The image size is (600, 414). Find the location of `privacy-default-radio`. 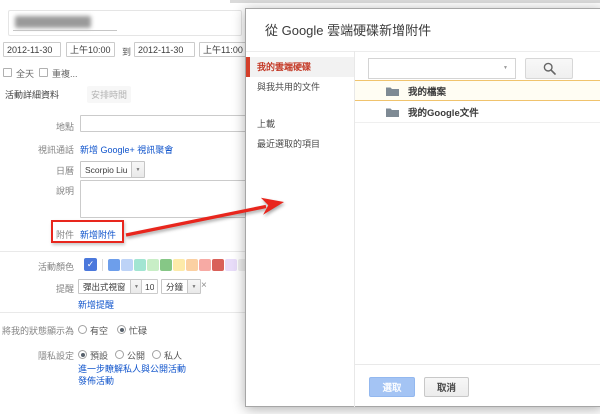

privacy-default-radio is located at coordinates (82, 354).